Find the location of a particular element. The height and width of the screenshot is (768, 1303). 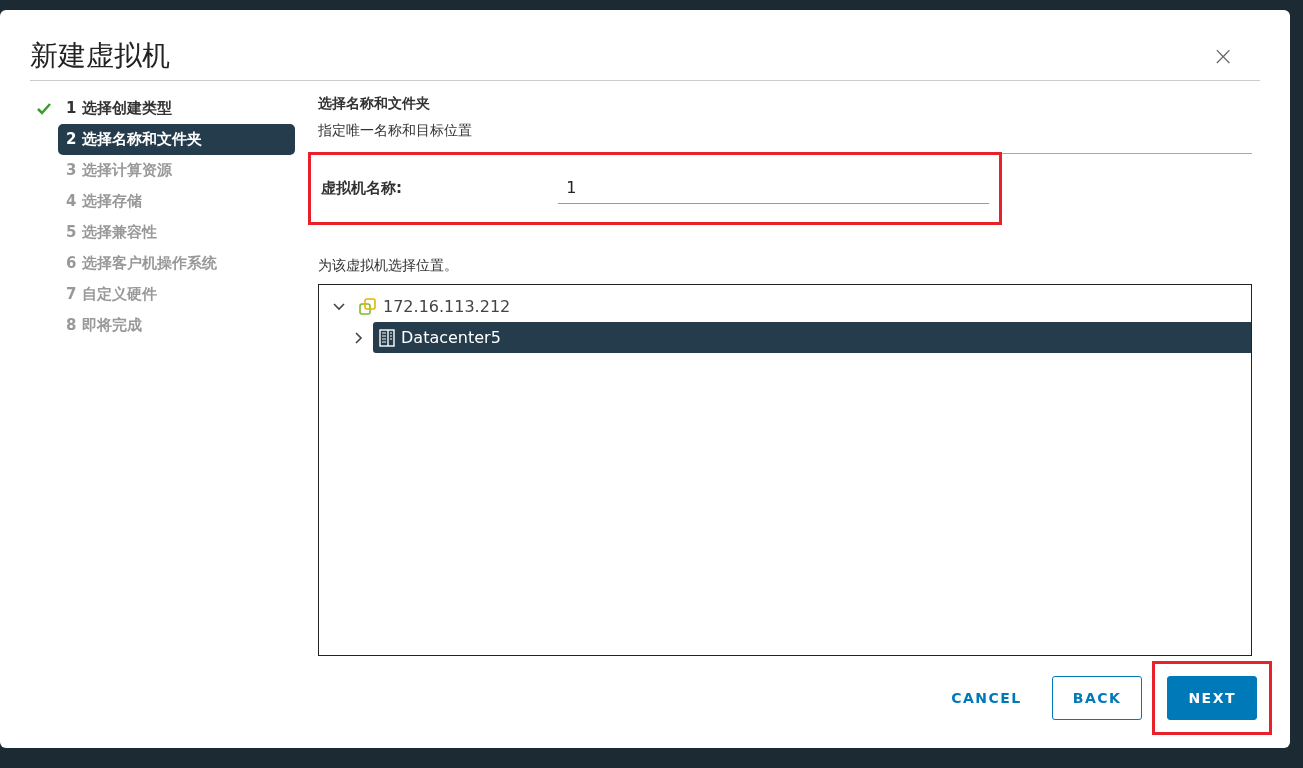

wizard-step: 1 选择创建类型 is located at coordinates (176, 108).